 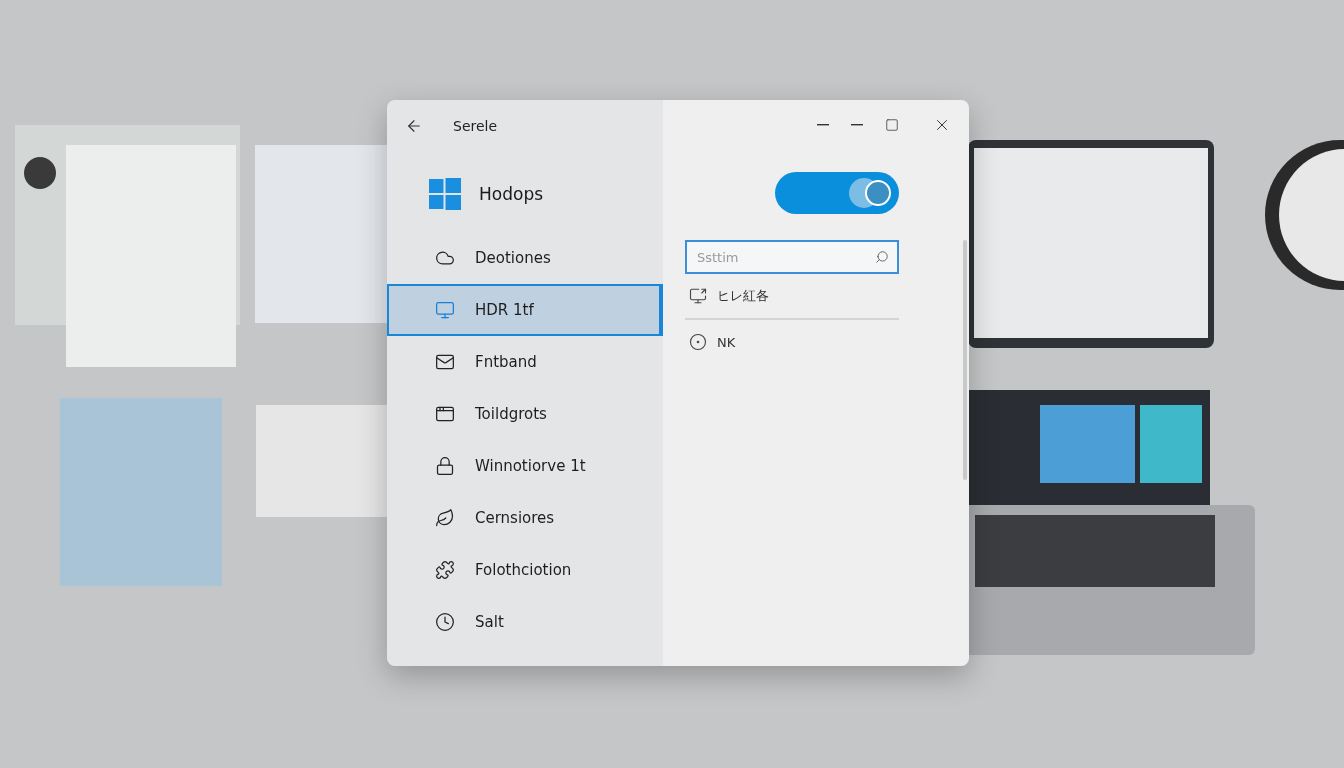 I want to click on result-item: NK, so click(x=726, y=342).